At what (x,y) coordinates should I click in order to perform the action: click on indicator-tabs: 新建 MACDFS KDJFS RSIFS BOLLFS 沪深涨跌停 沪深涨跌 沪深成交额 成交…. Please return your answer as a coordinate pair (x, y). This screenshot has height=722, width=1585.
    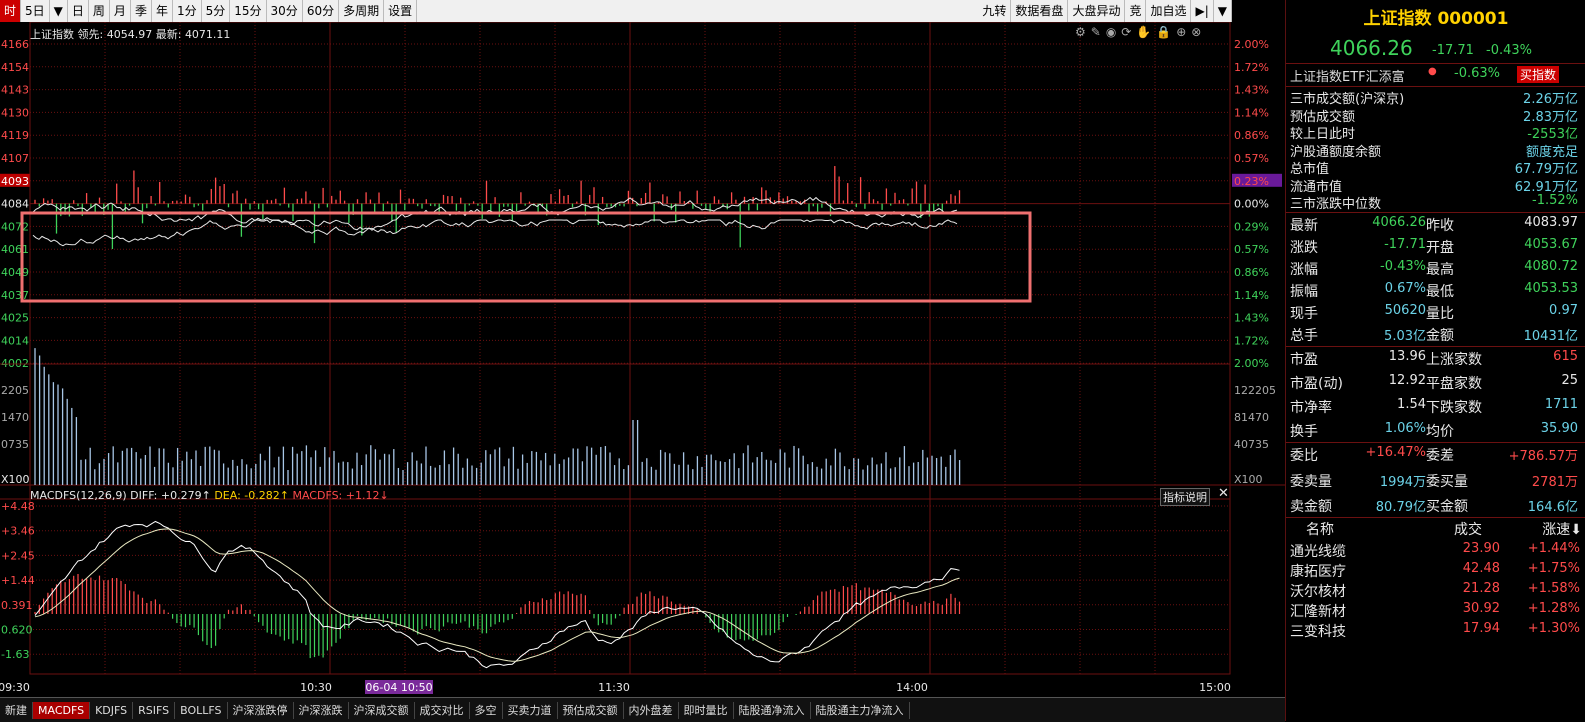
    Looking at the image, I should click on (642, 709).